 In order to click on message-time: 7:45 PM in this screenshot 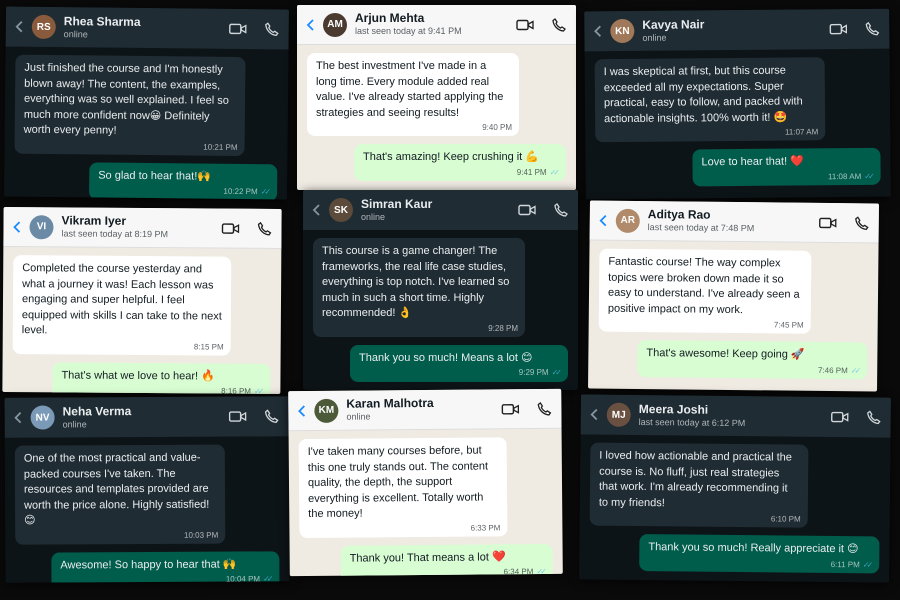, I will do `click(788, 325)`.